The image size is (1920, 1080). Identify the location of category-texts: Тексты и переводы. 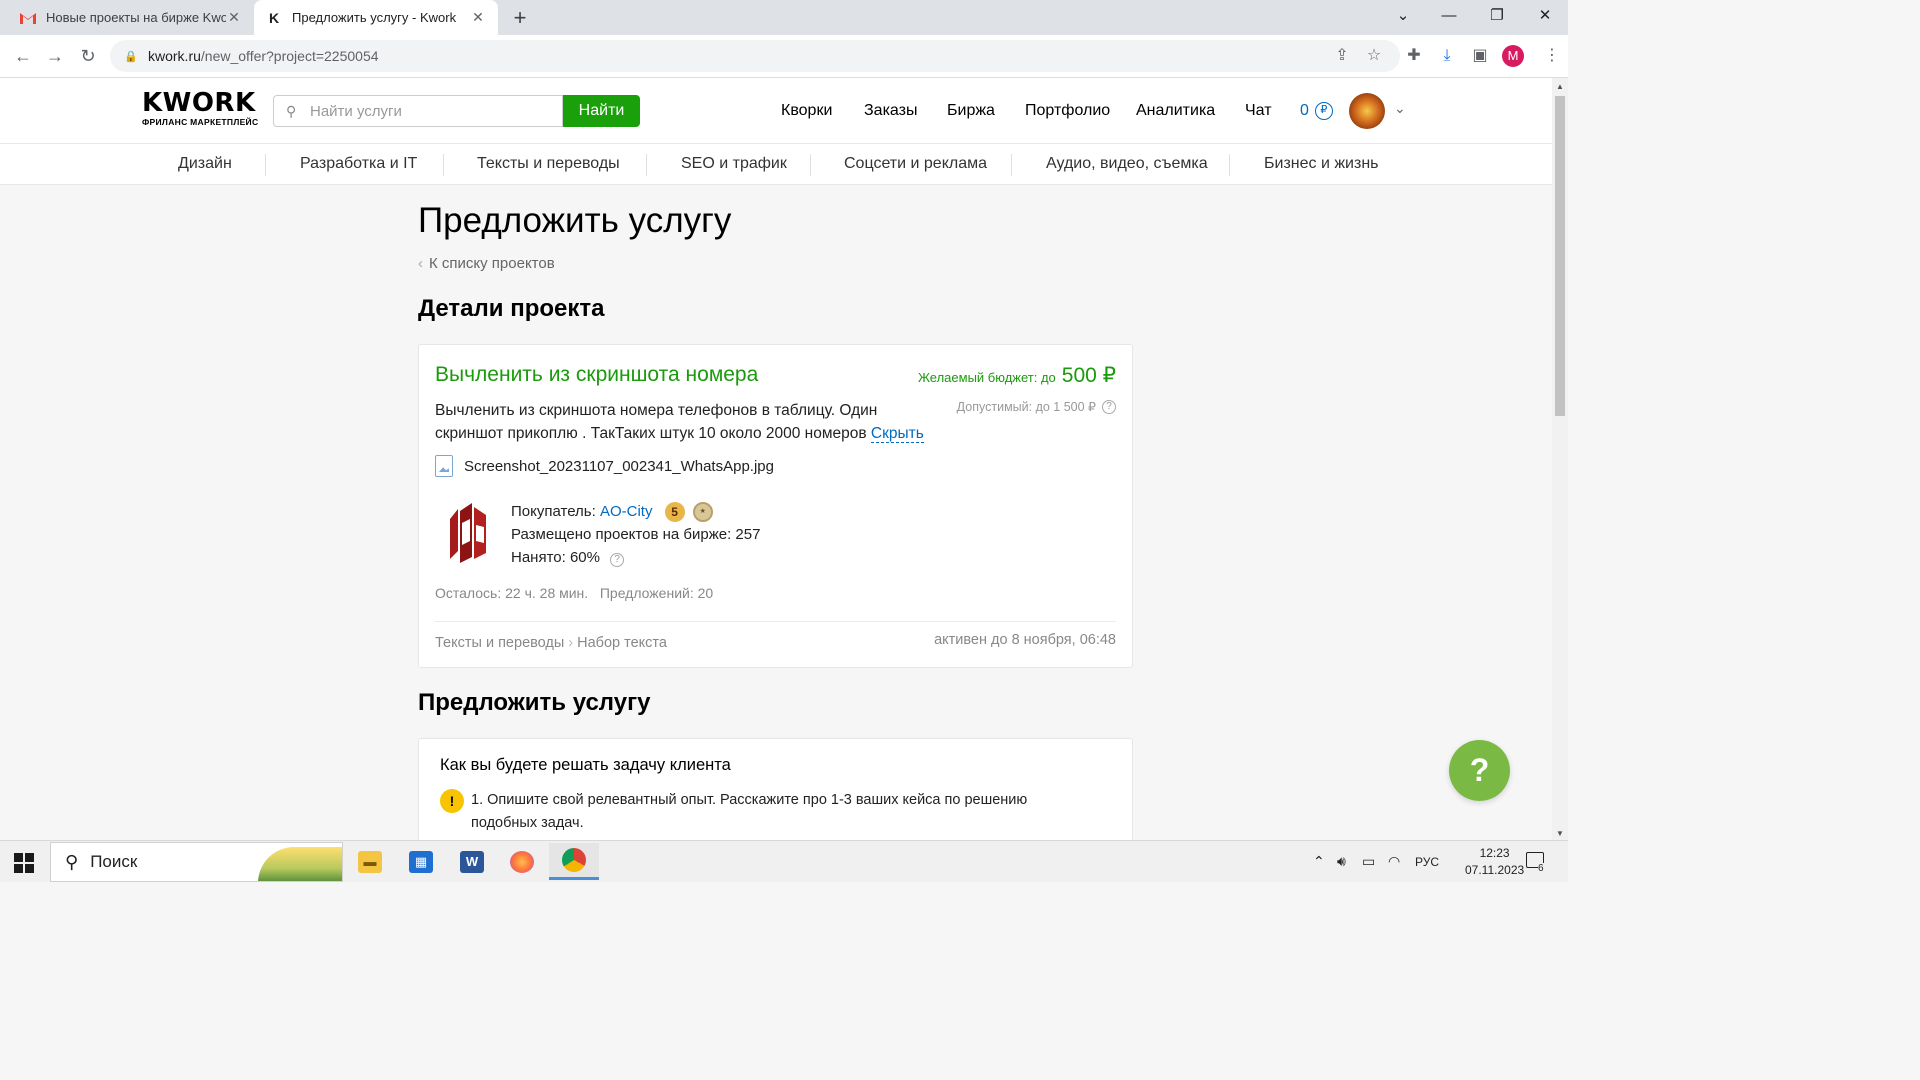
(548, 164).